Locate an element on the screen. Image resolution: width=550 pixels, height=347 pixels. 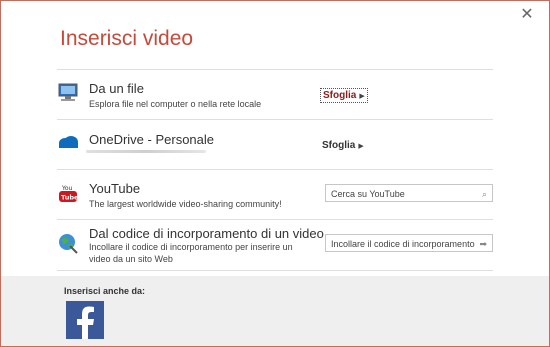
embed-placeholder: Incollare il codice di incorporamento is located at coordinates (403, 244).